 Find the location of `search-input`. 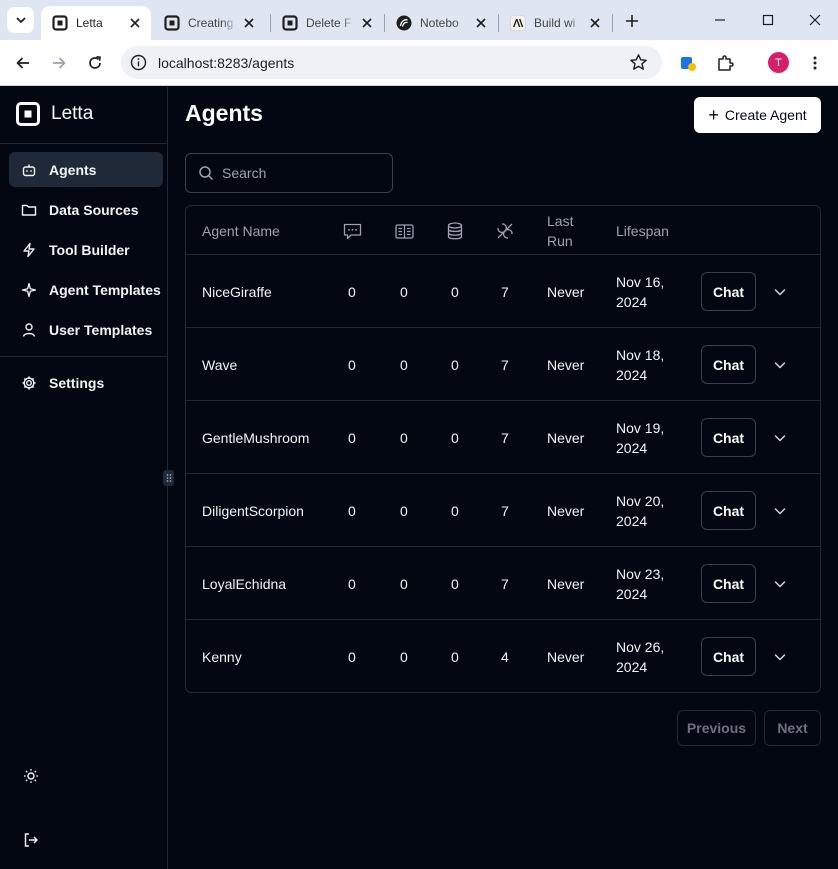

search-input is located at coordinates (302, 173).